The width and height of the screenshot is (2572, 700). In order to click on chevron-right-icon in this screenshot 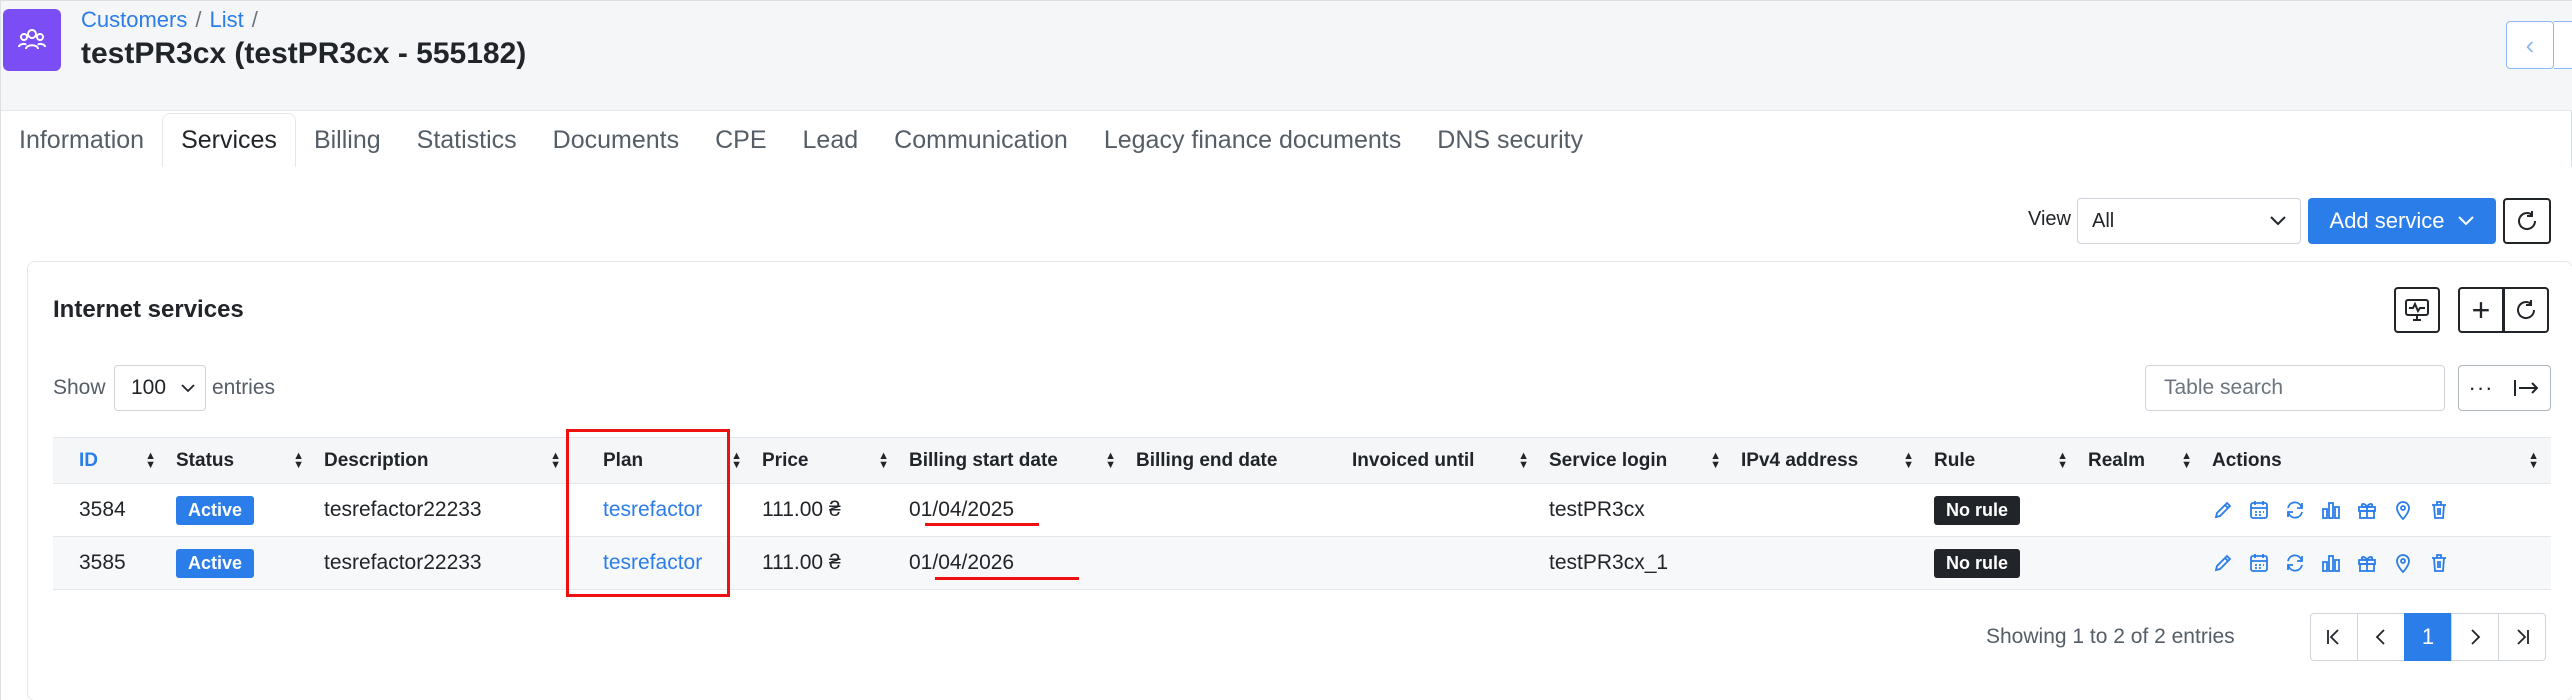, I will do `click(2476, 637)`.